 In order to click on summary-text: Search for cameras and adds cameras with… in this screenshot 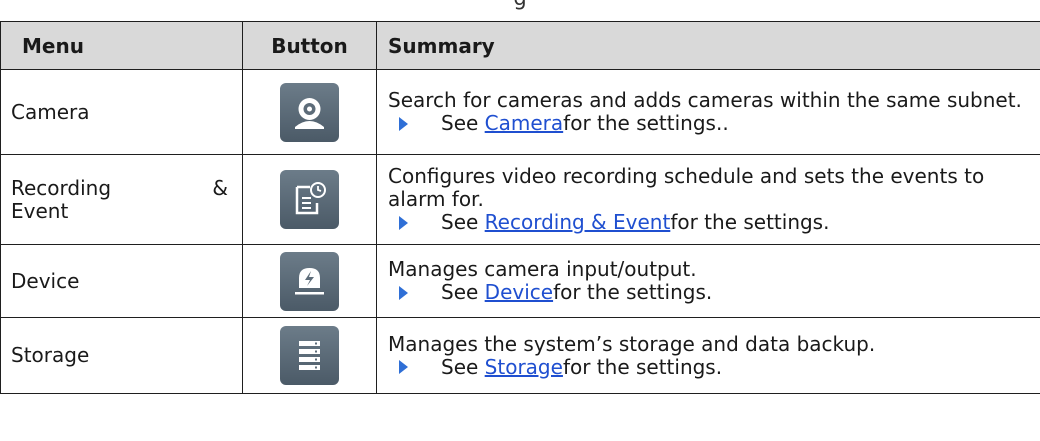, I will do `click(705, 100)`.